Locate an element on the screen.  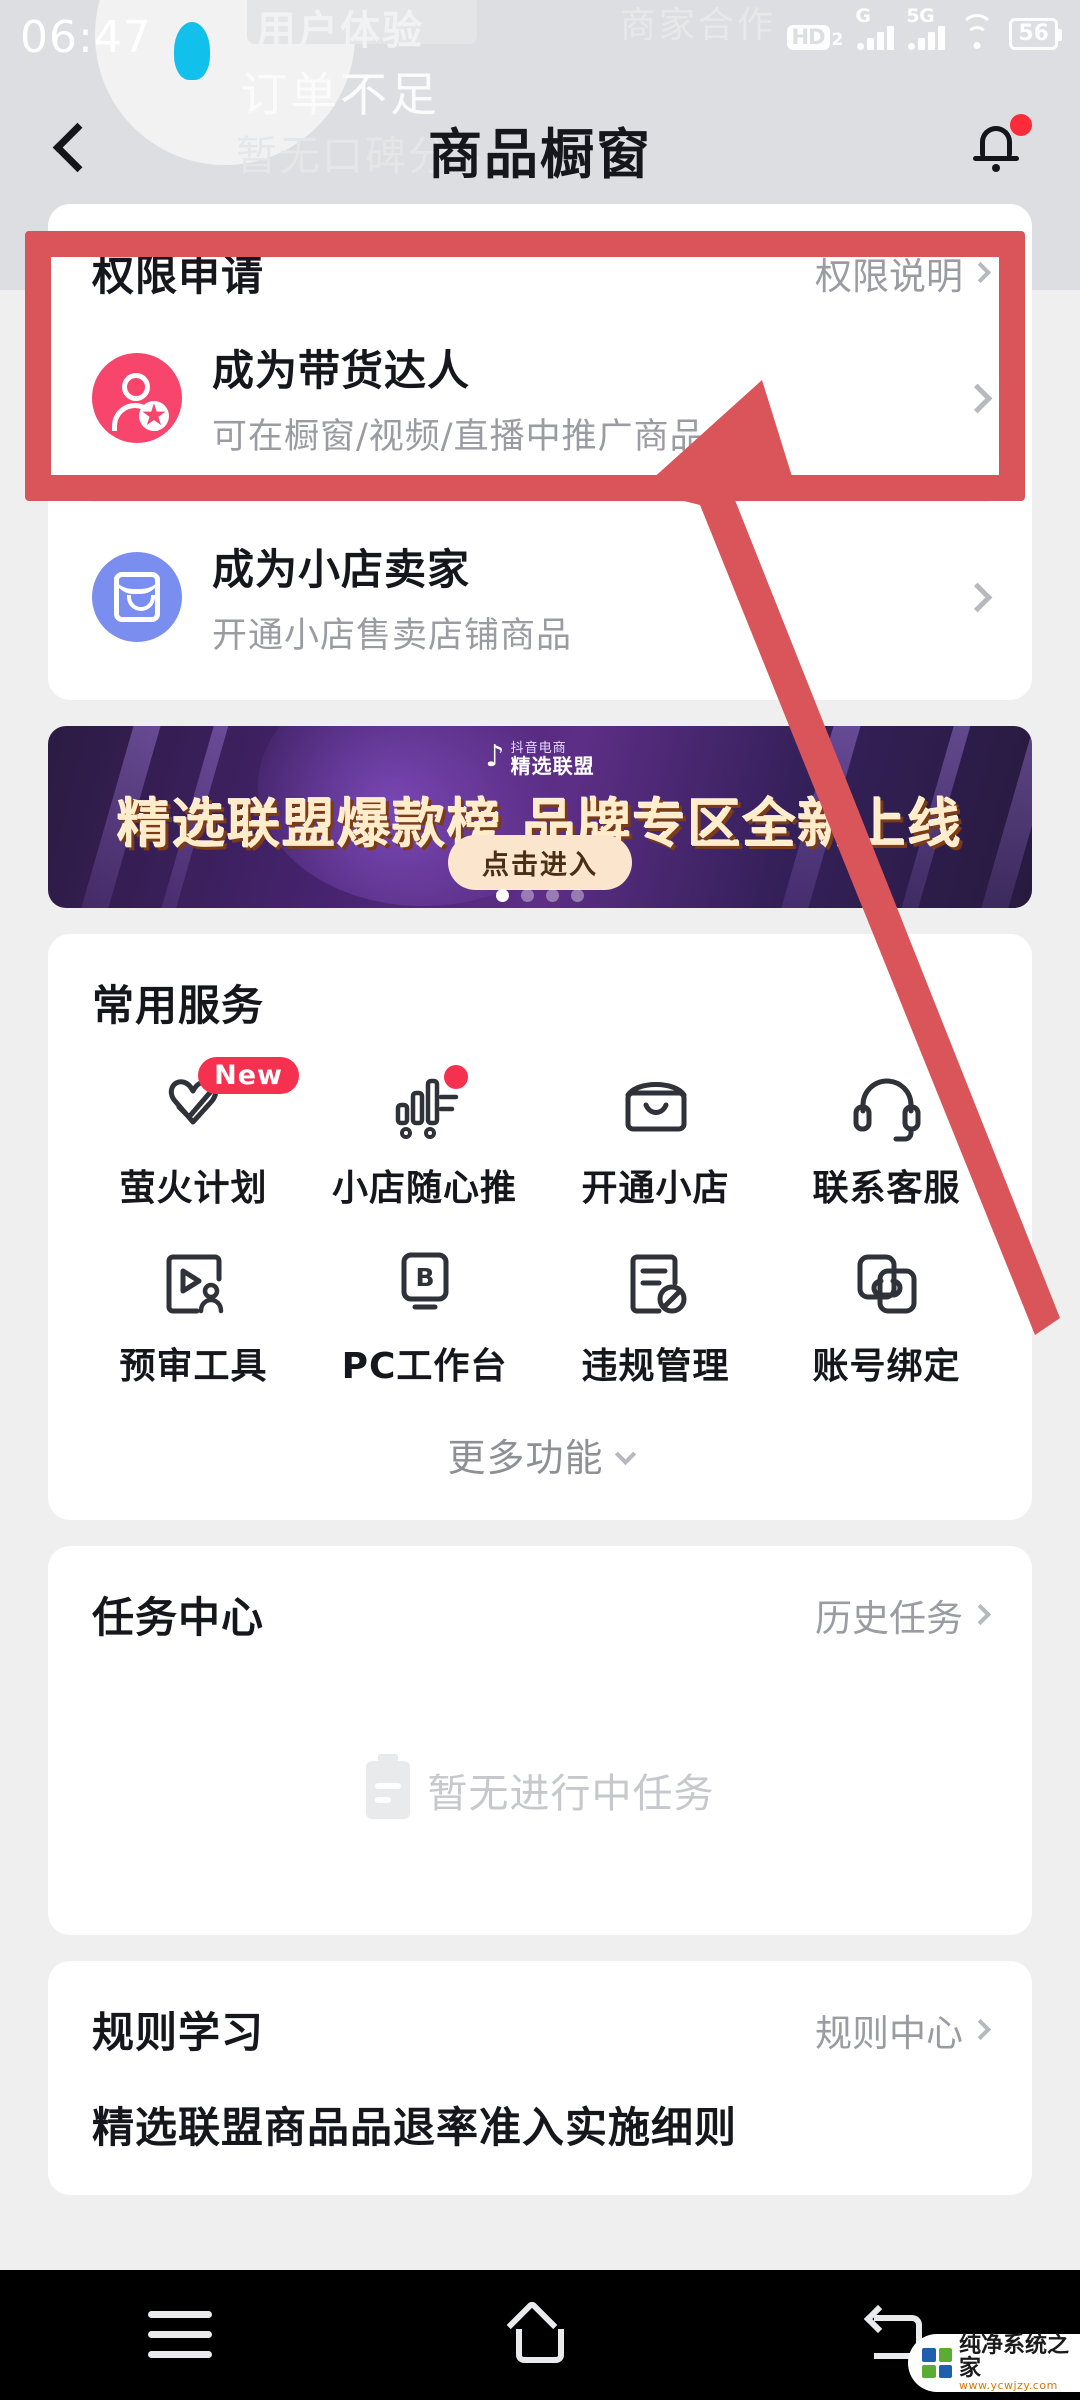
watermark: 纯净系统之家 www.ycwjzy.com is located at coordinates (994, 2363).